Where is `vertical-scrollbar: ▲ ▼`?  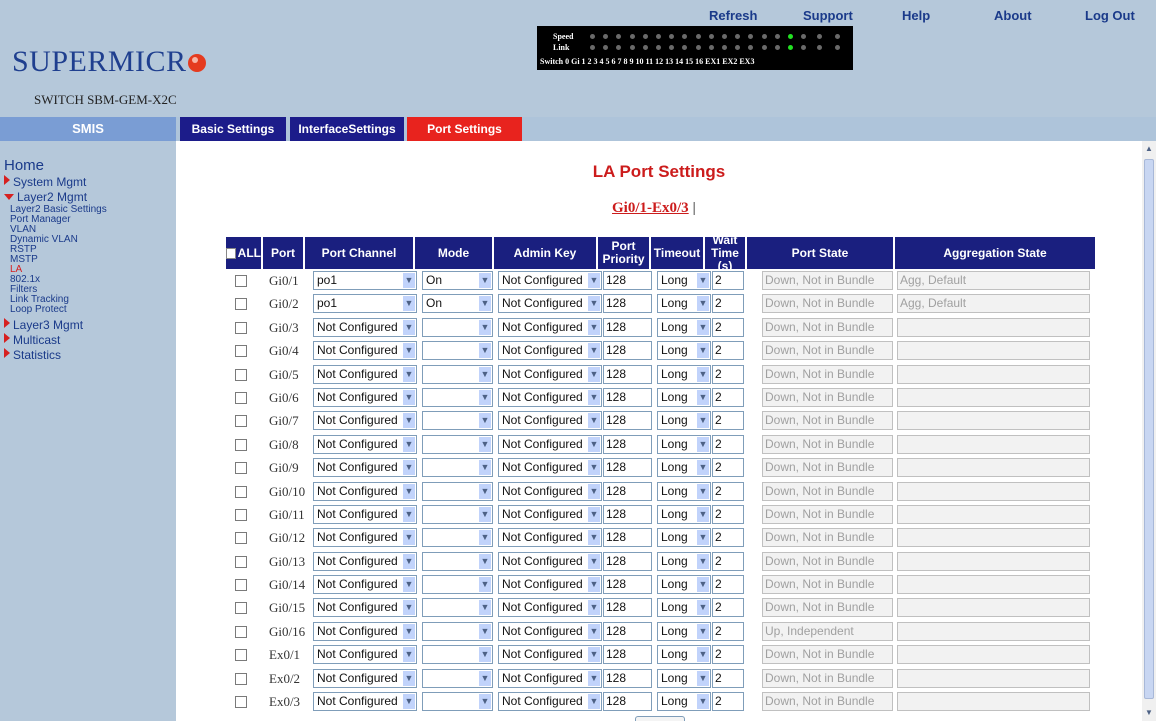
vertical-scrollbar: ▲ ▼ is located at coordinates (1149, 431).